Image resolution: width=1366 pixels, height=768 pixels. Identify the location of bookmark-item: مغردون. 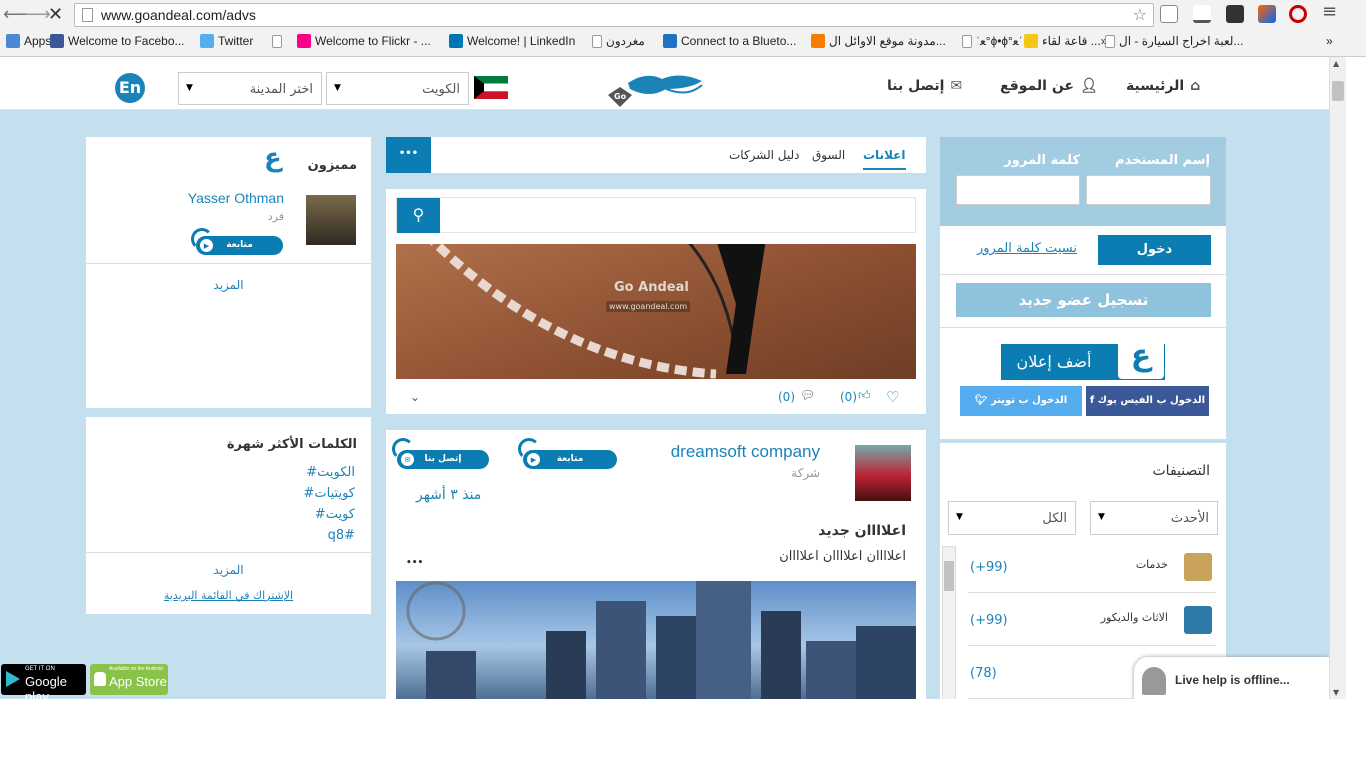
(618, 41).